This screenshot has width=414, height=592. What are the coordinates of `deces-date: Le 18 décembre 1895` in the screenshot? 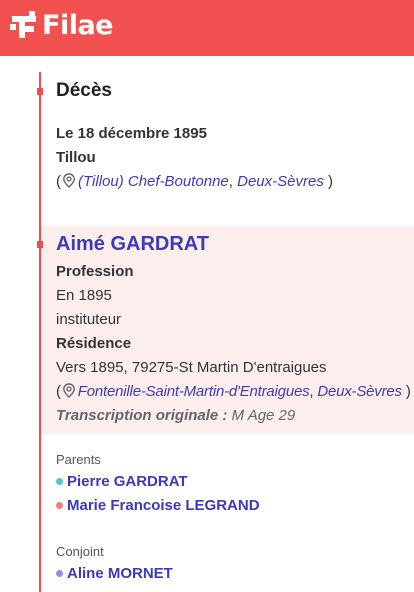 It's located at (131, 133).